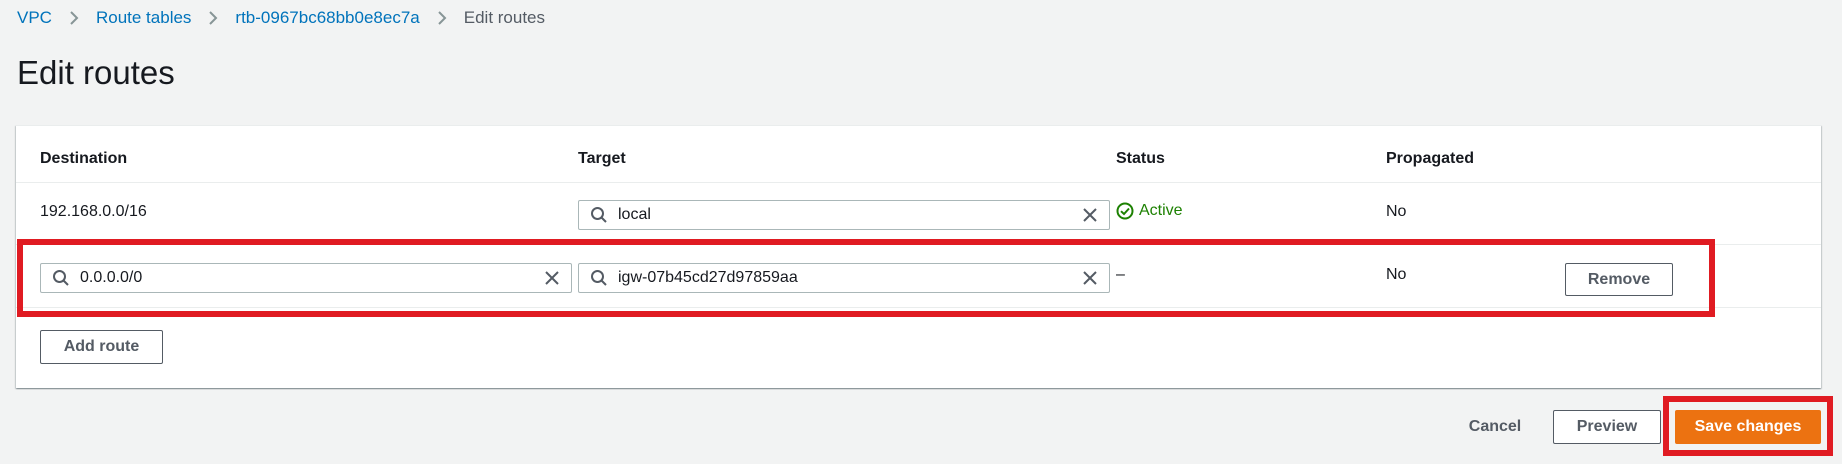 This screenshot has height=464, width=1842. Describe the element at coordinates (918, 182) in the screenshot. I see `header-divider` at that location.